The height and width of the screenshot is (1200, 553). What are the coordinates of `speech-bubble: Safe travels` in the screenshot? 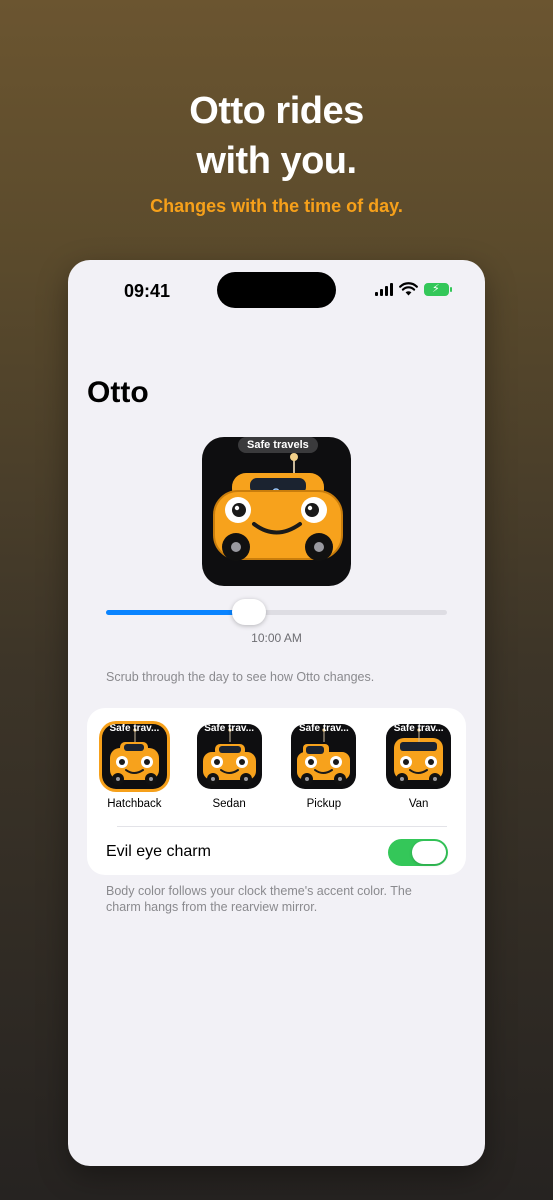 It's located at (278, 445).